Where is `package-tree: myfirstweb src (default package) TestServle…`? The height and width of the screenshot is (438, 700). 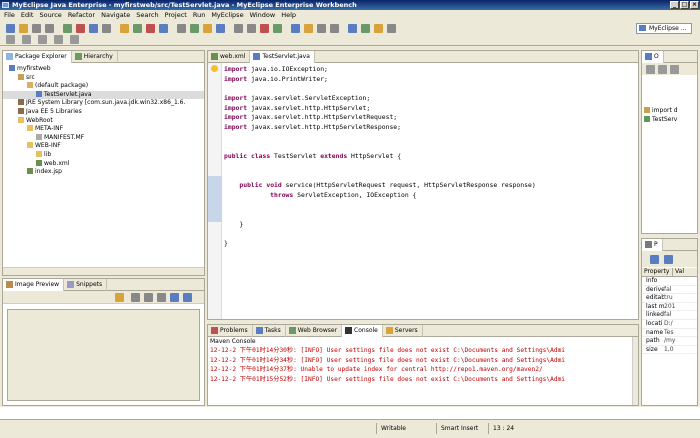
package-tree: myfirstweb src (default package) TestServle… is located at coordinates (103, 121).